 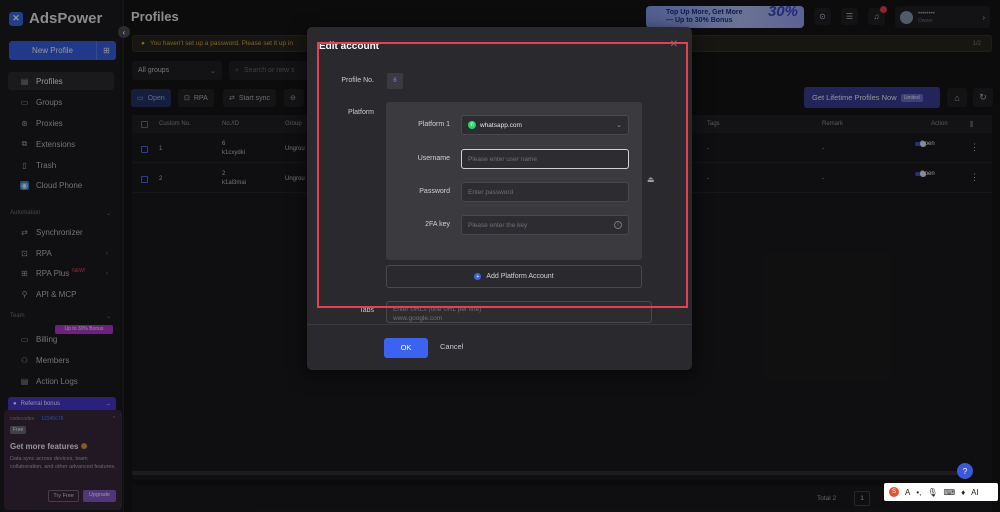 What do you see at coordinates (491, 192) in the screenshot?
I see `password-placeholder: Enter password` at bounding box center [491, 192].